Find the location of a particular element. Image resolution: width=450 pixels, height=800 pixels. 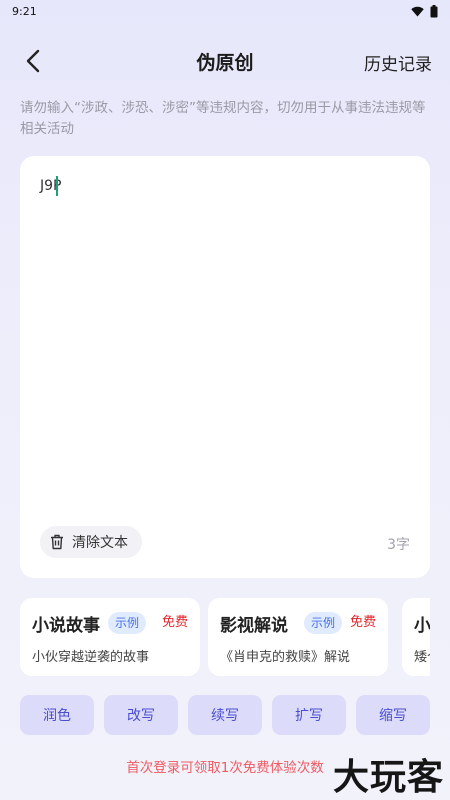

example-card-novel: 小说故事 示例 免费 小伙穿越逆袭的故事 is located at coordinates (110, 637).